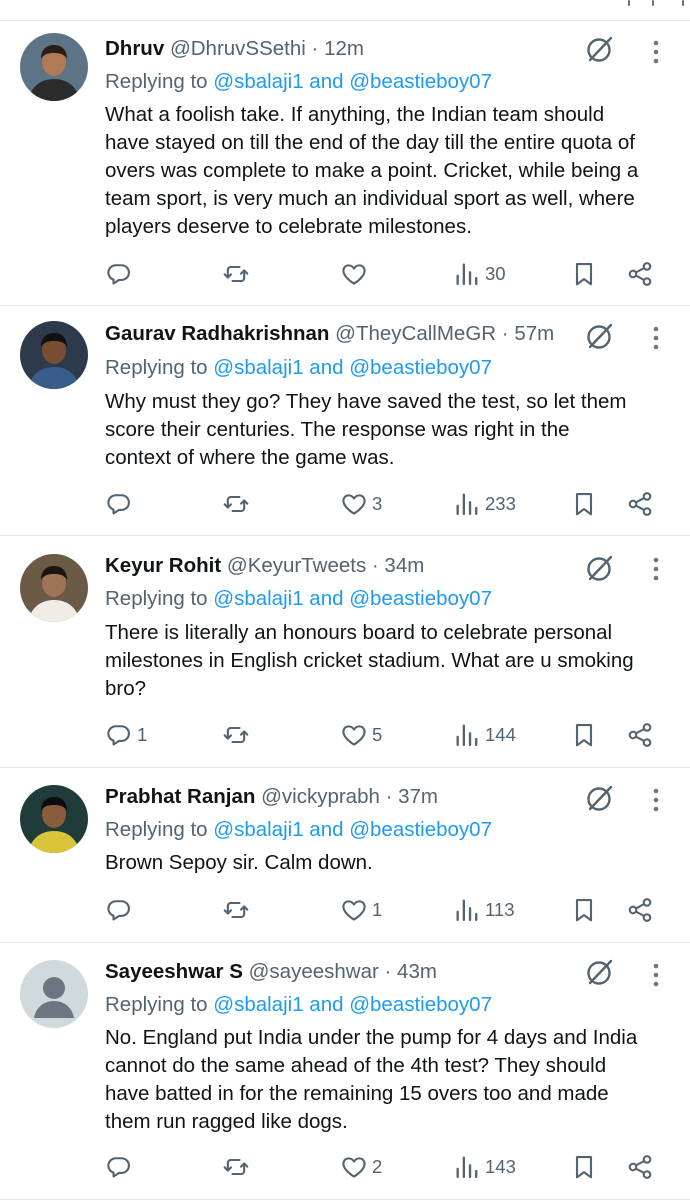 The height and width of the screenshot is (1200, 690). What do you see at coordinates (296, 565) in the screenshot?
I see `user-handle: @KeyurTweets` at bounding box center [296, 565].